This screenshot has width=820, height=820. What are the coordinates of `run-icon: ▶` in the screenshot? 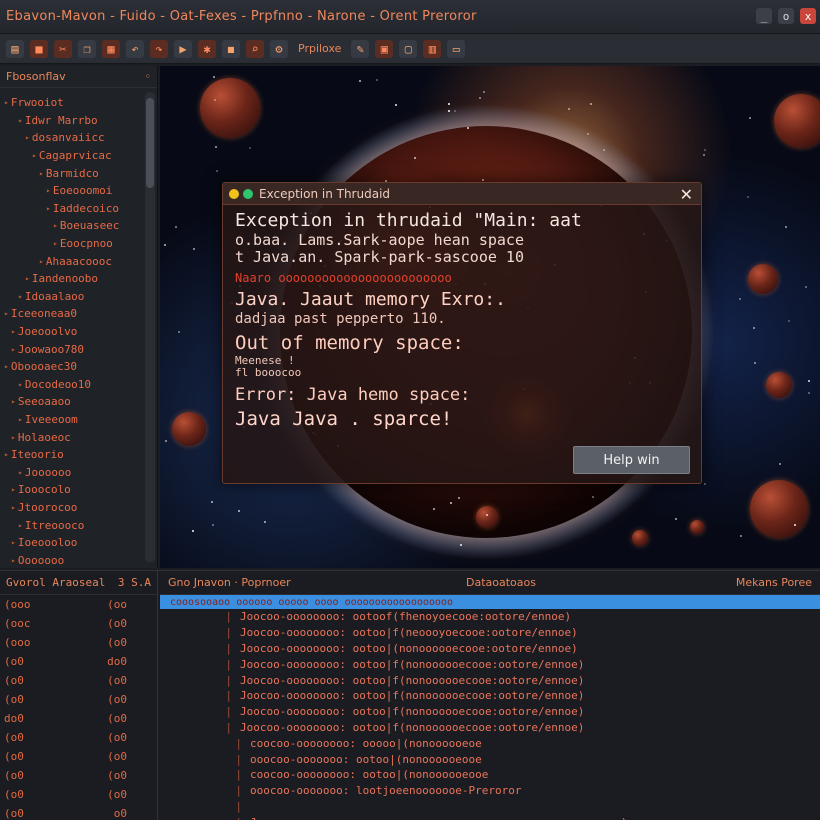 It's located at (183, 48).